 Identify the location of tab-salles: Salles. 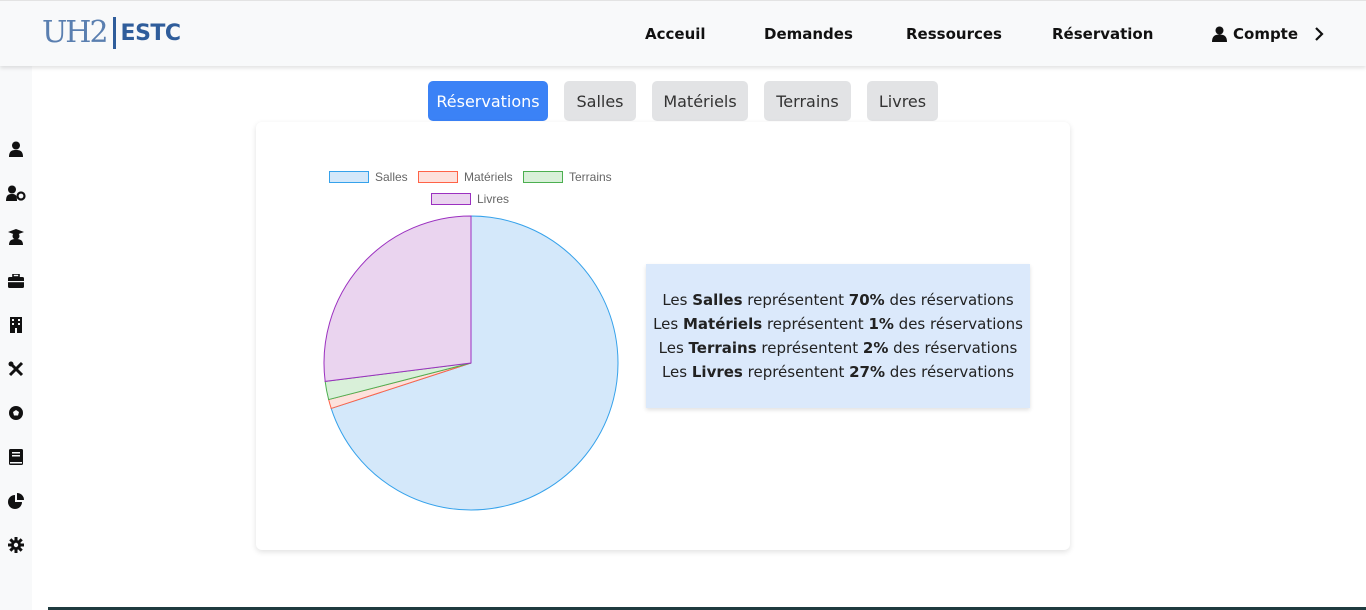
(600, 101).